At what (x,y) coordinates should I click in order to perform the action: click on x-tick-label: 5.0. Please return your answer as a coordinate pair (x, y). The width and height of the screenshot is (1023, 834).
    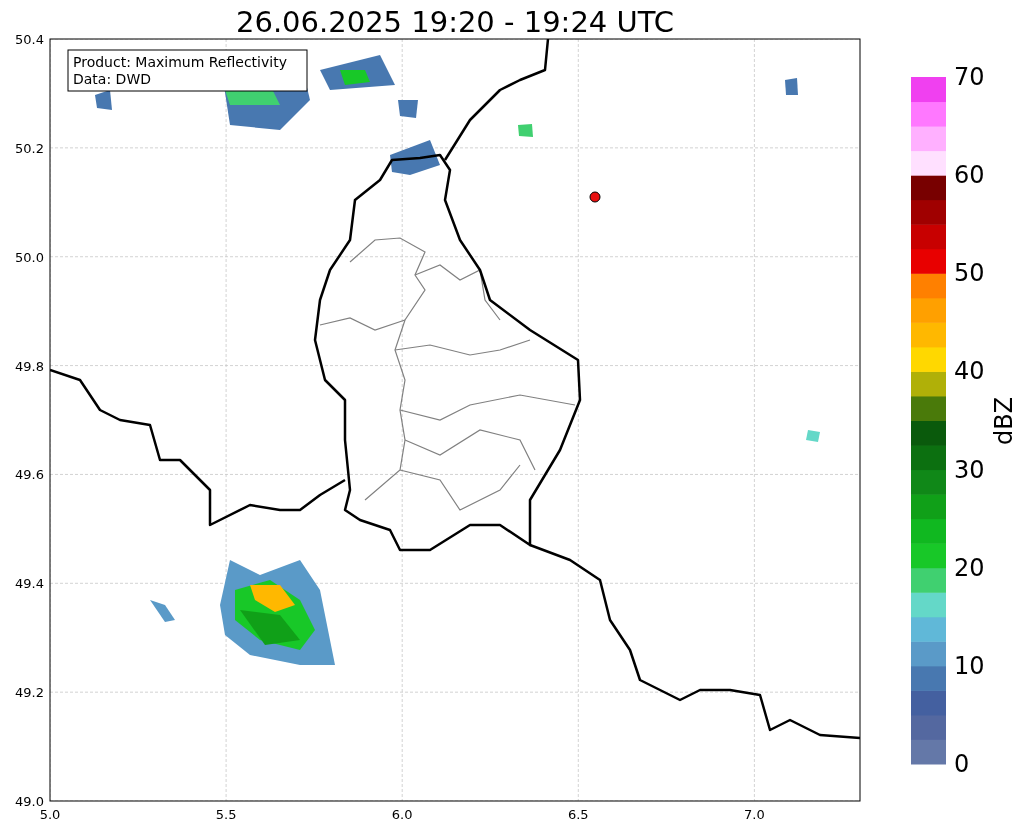
    Looking at the image, I should click on (50, 814).